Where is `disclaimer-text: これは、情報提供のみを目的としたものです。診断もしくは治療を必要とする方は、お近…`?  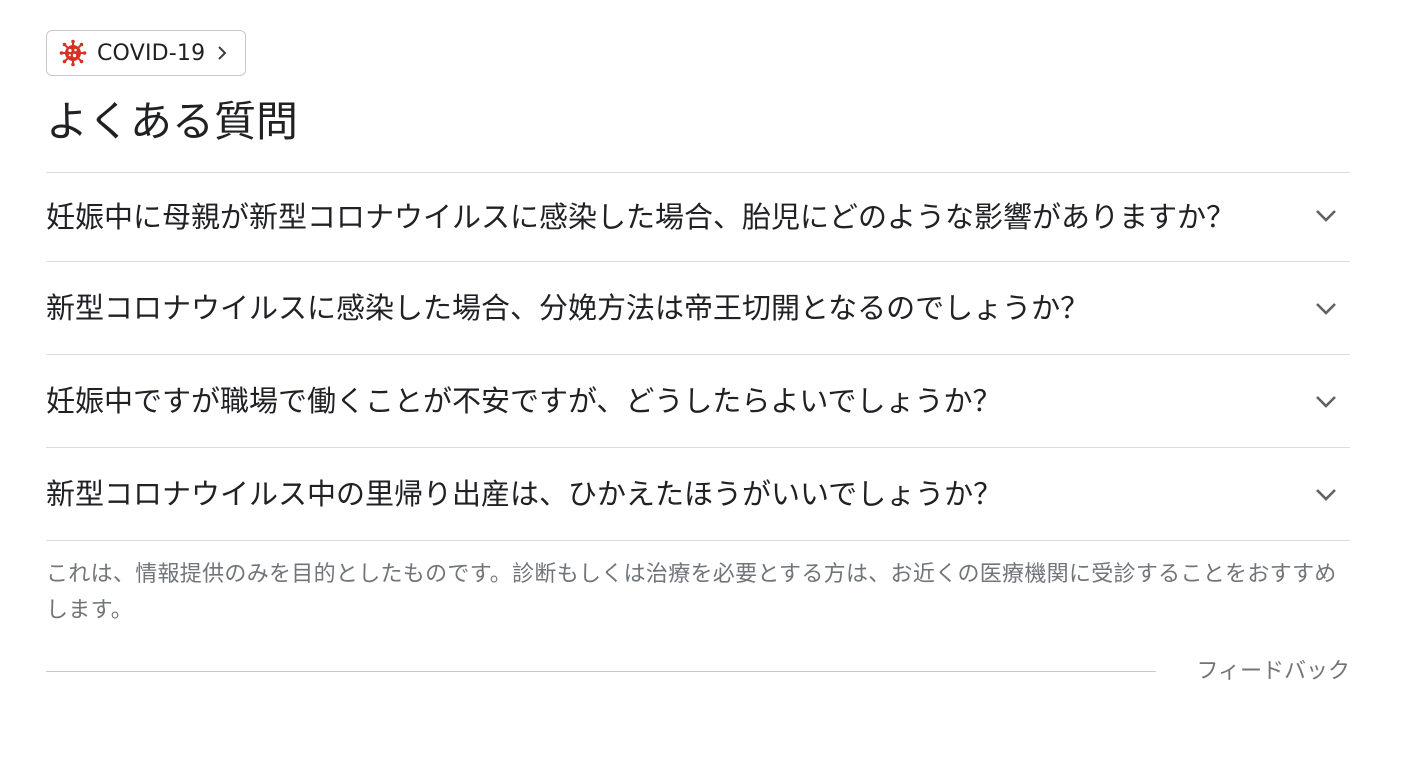
disclaimer-text: これは、情報提供のみを目的としたものです。診断もしくは治療を必要とする方は、お近… is located at coordinates (691, 592).